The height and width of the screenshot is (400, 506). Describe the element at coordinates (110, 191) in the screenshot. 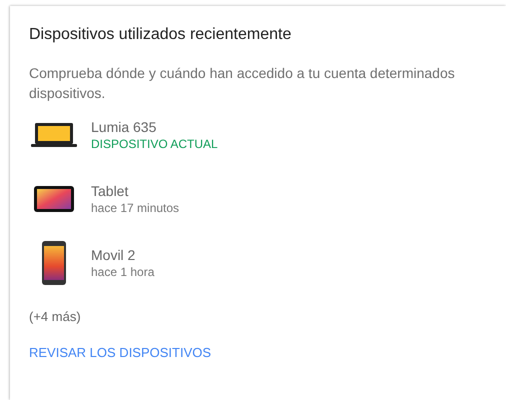

I see `device-name: Tablet` at that location.